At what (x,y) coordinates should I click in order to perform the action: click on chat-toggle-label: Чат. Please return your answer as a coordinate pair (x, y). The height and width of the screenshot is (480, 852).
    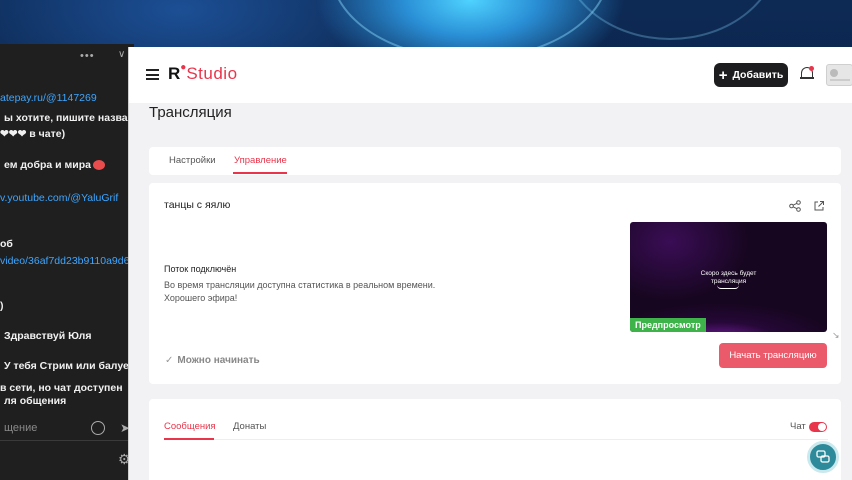
    Looking at the image, I should click on (798, 426).